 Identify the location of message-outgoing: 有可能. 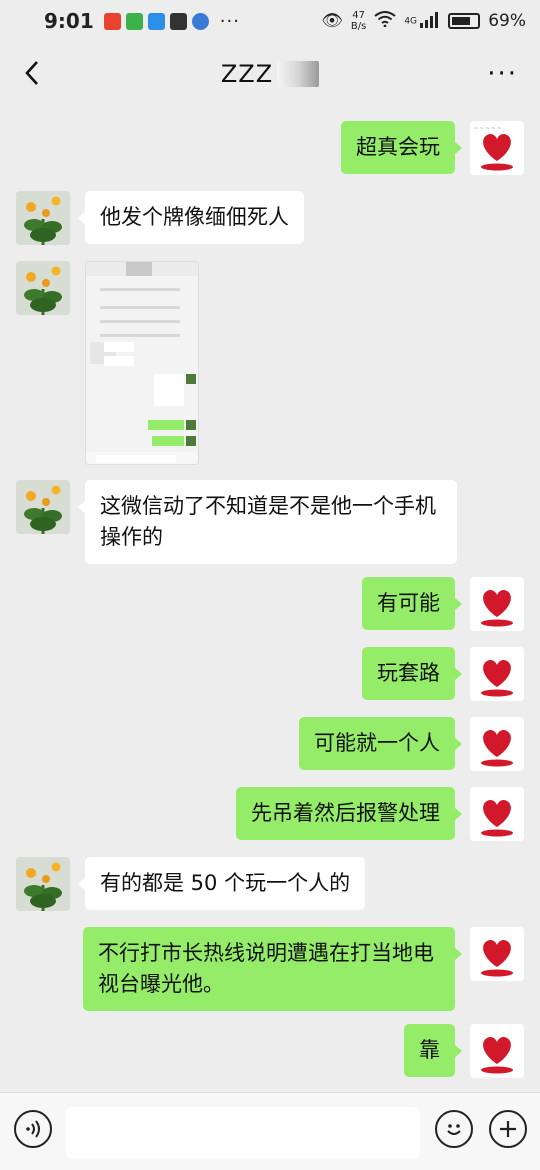
(443, 604).